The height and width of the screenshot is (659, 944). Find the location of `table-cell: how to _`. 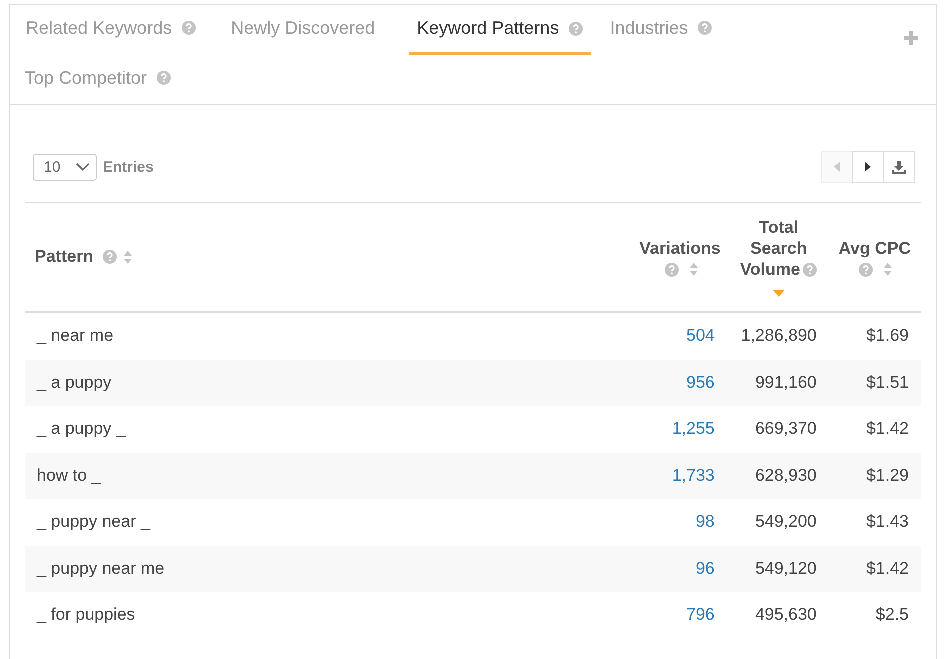

table-cell: how to _ is located at coordinates (69, 475).